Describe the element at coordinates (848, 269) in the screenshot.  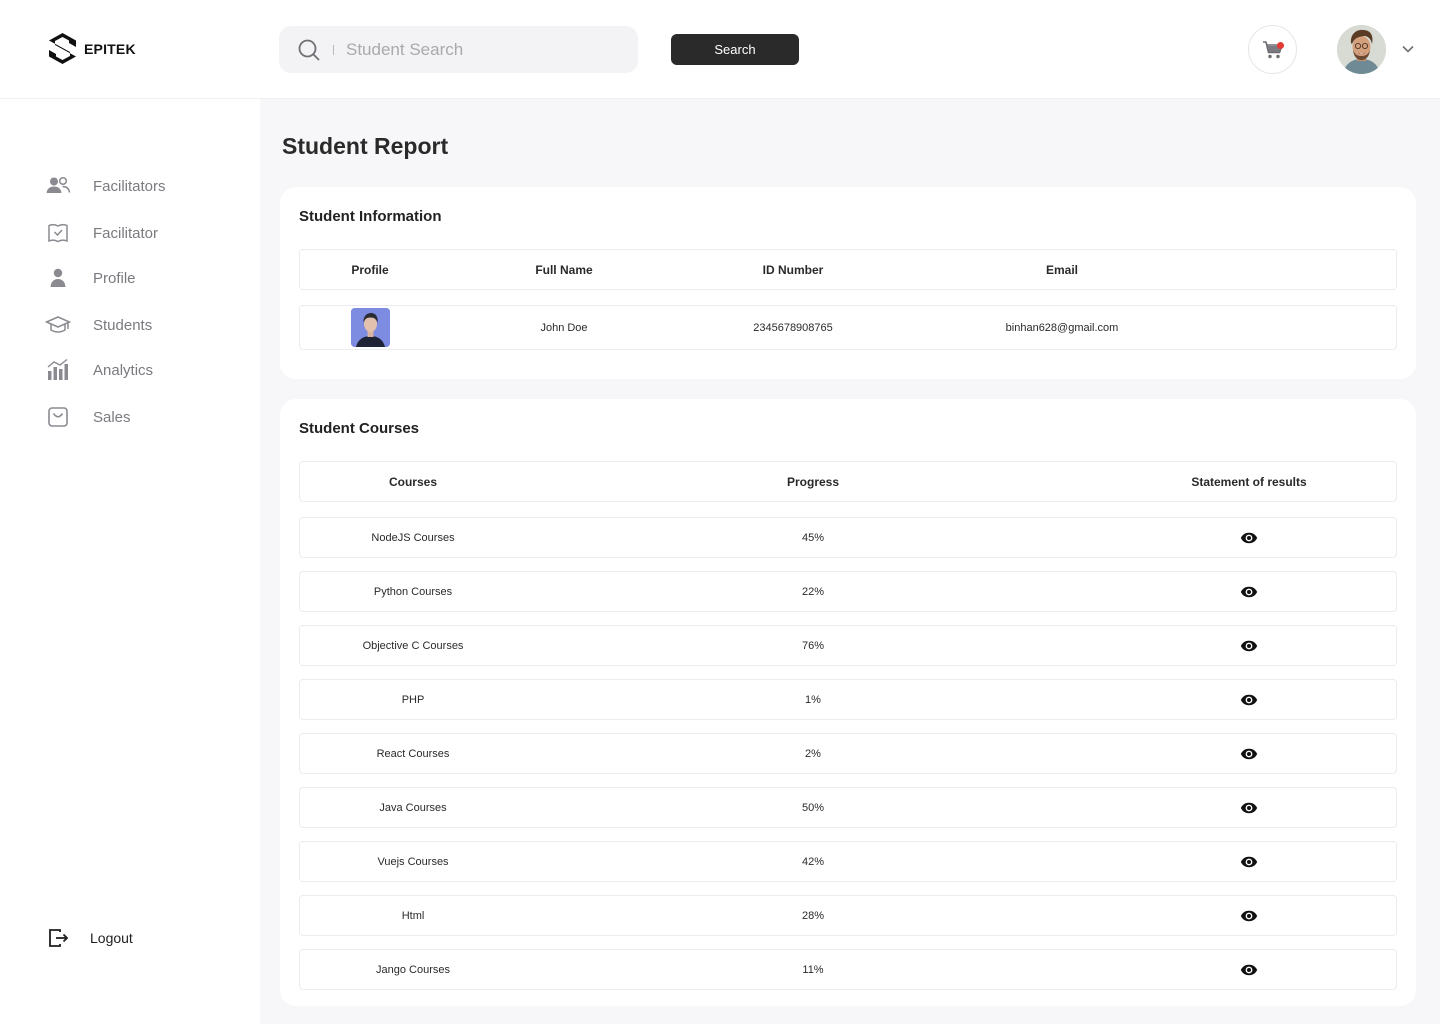
I see `student-information-header: Profile Full Name ID Number Email` at that location.